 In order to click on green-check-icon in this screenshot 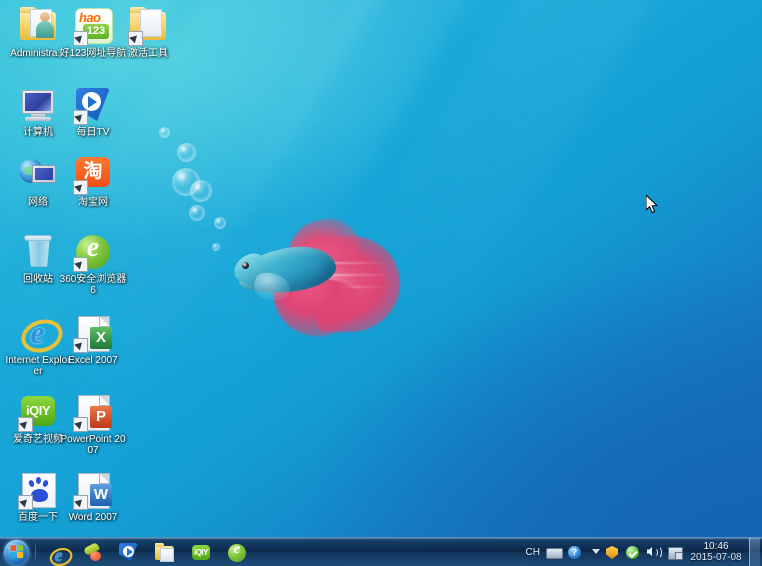, I will do `click(632, 552)`.